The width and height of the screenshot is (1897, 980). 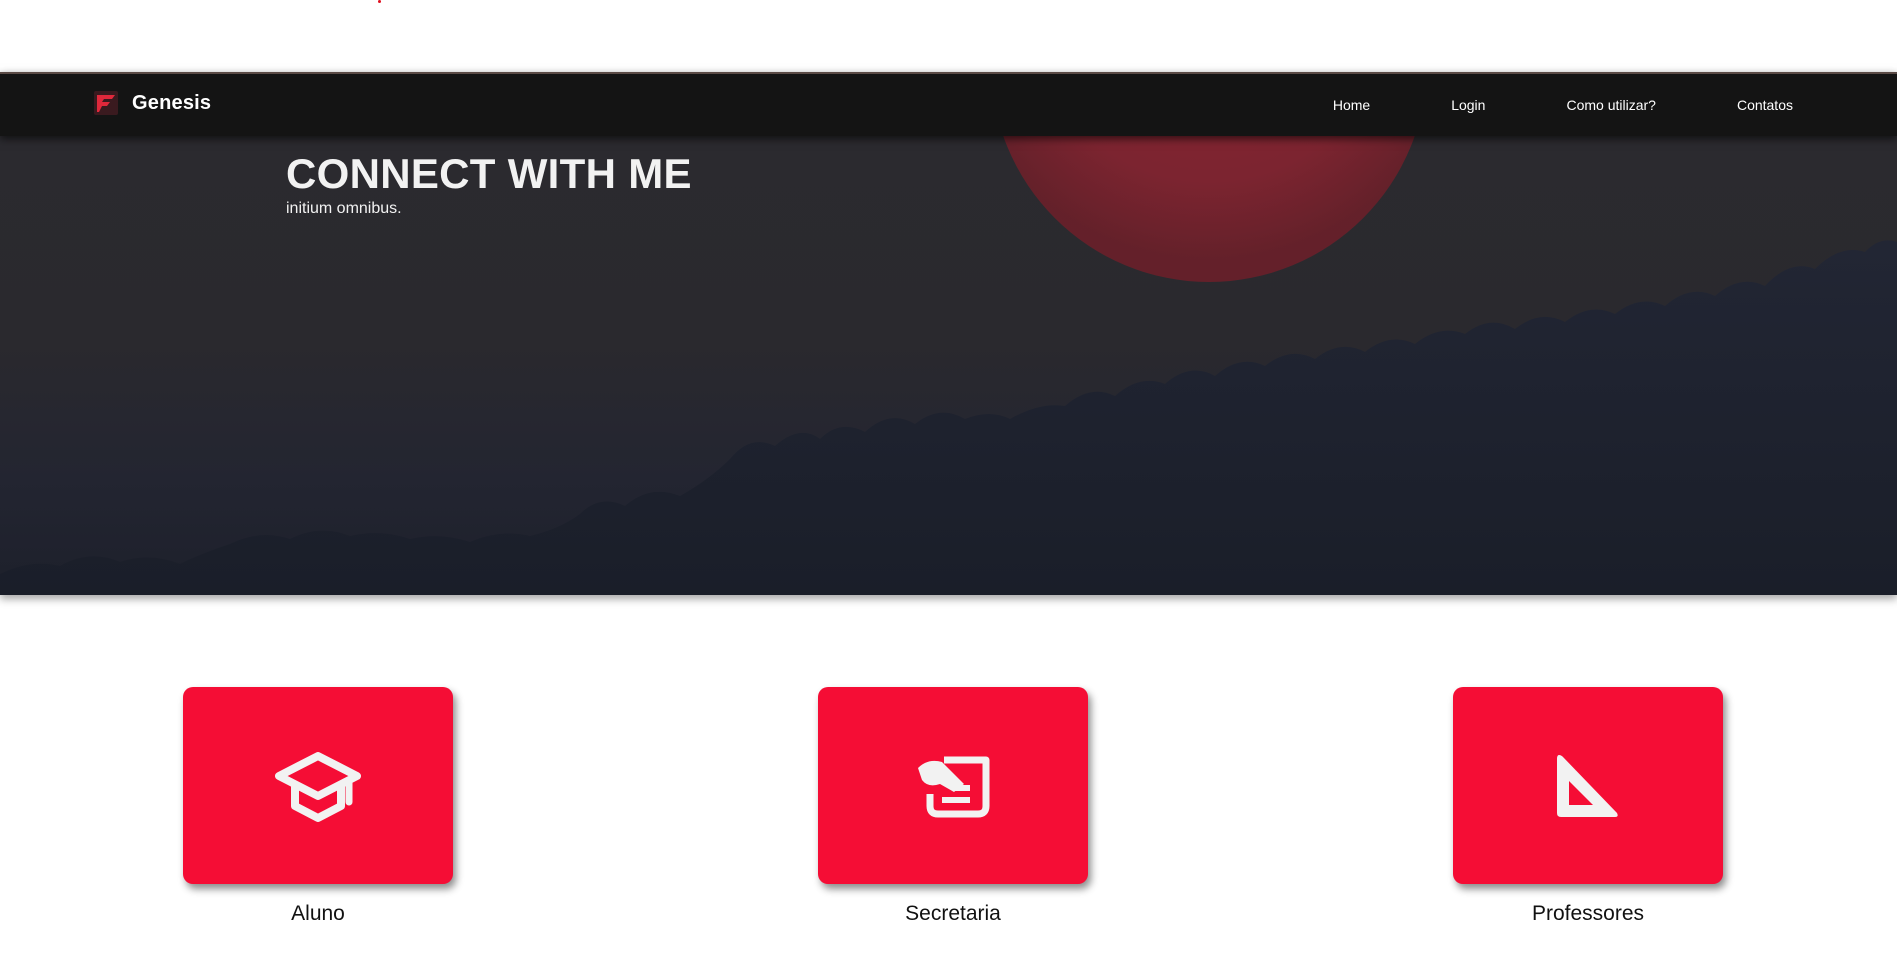 What do you see at coordinates (1765, 105) in the screenshot?
I see `nav-link-contatos: Contatos` at bounding box center [1765, 105].